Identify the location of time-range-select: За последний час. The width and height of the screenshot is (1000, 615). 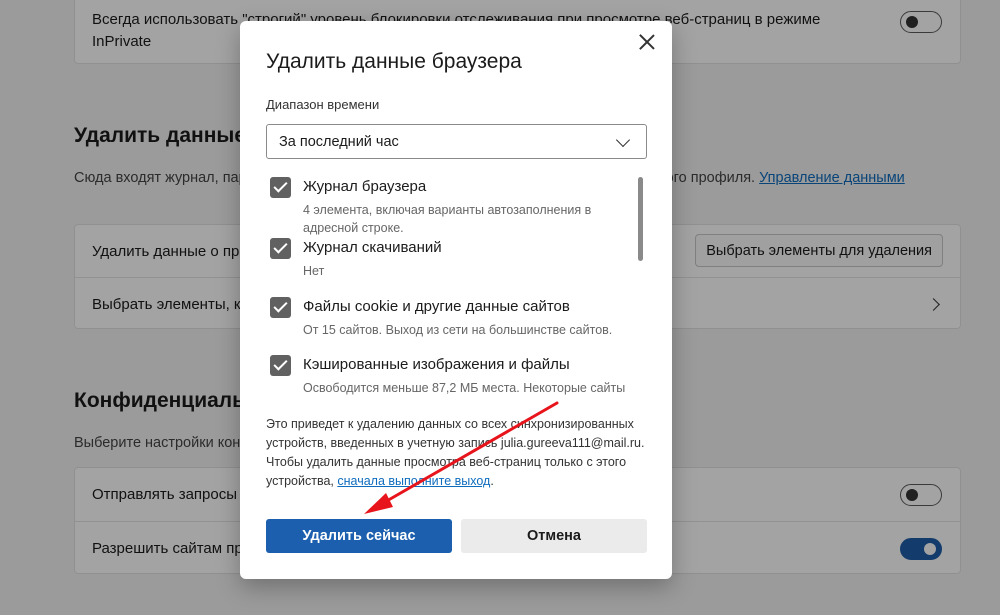
(456, 141).